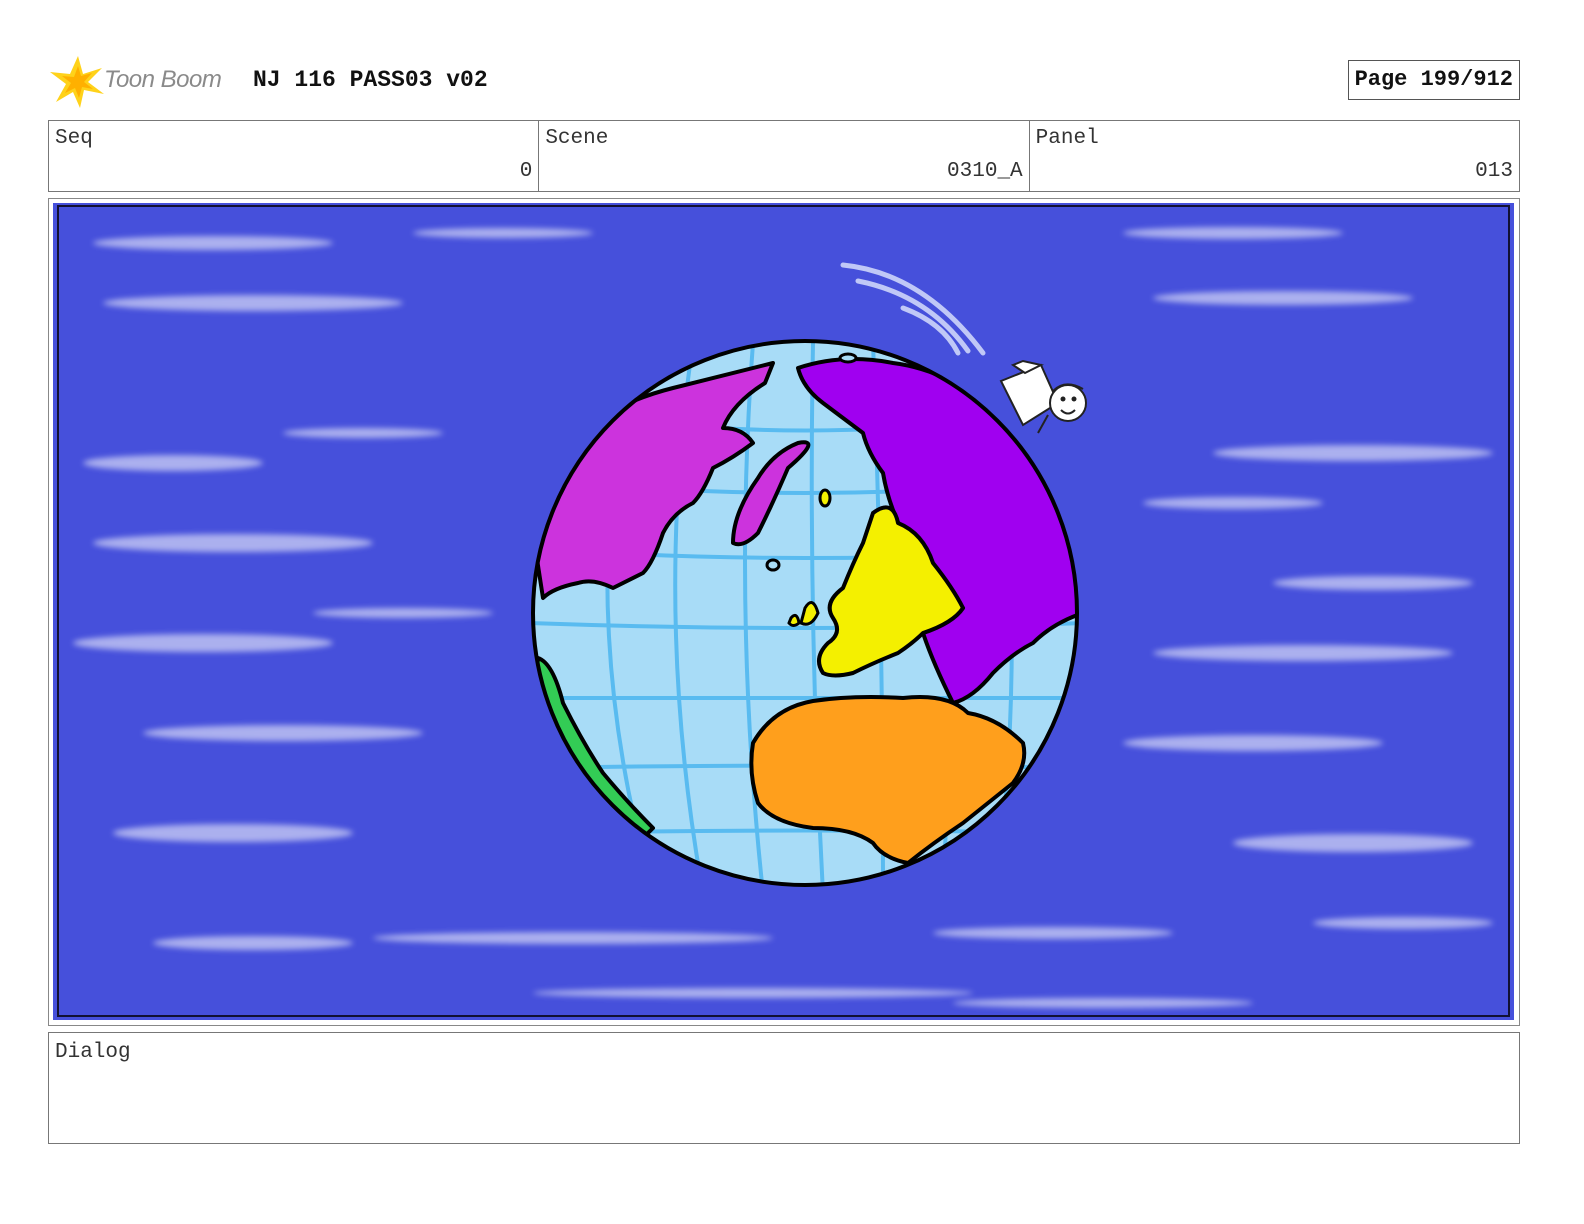 The height and width of the screenshot is (1224, 1584). I want to click on star-burst-icon, so click(77, 82).